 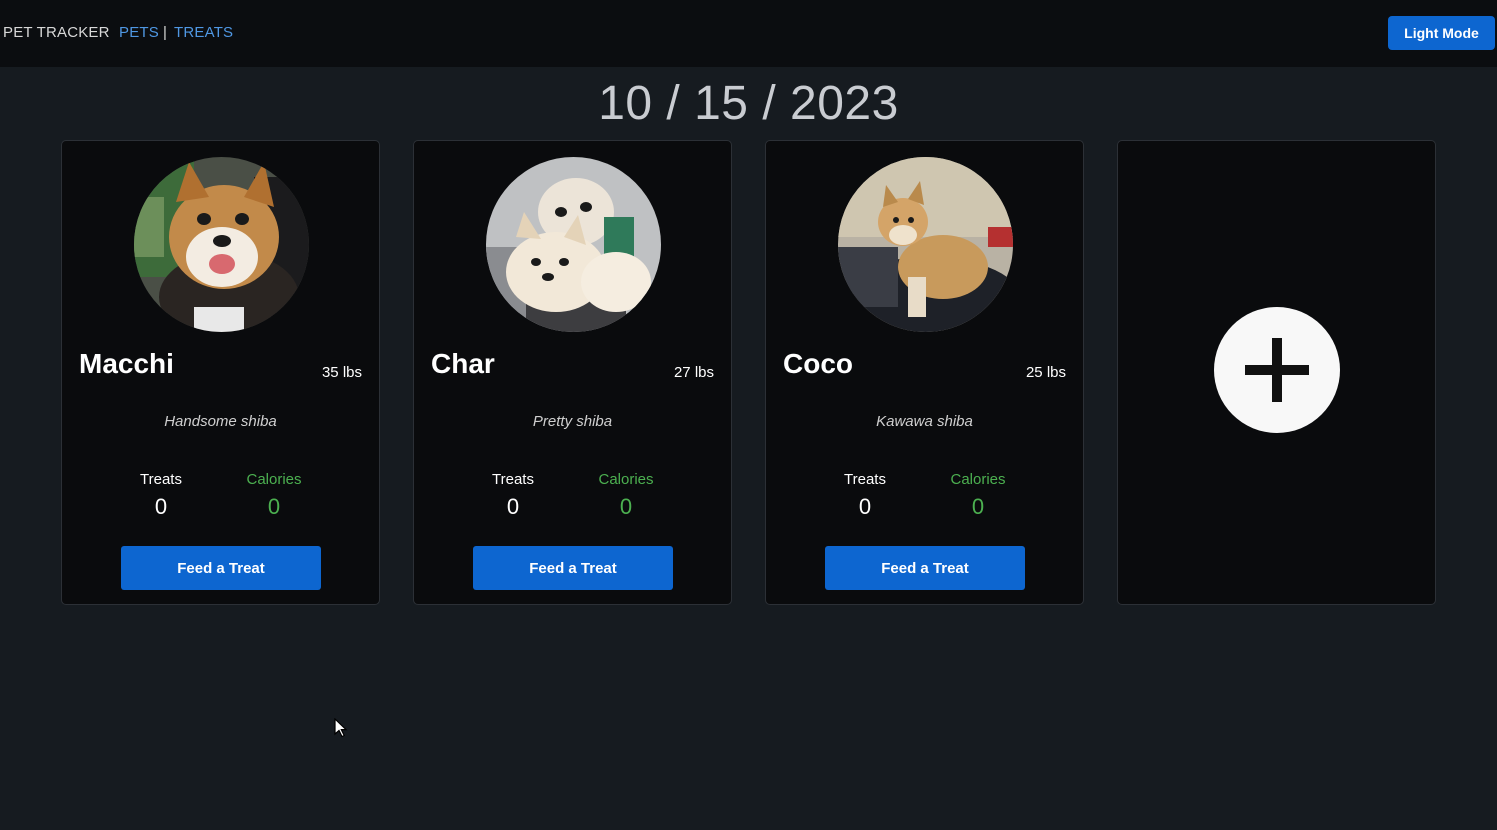 What do you see at coordinates (220, 421) in the screenshot?
I see `pet-description: Handsome shiba` at bounding box center [220, 421].